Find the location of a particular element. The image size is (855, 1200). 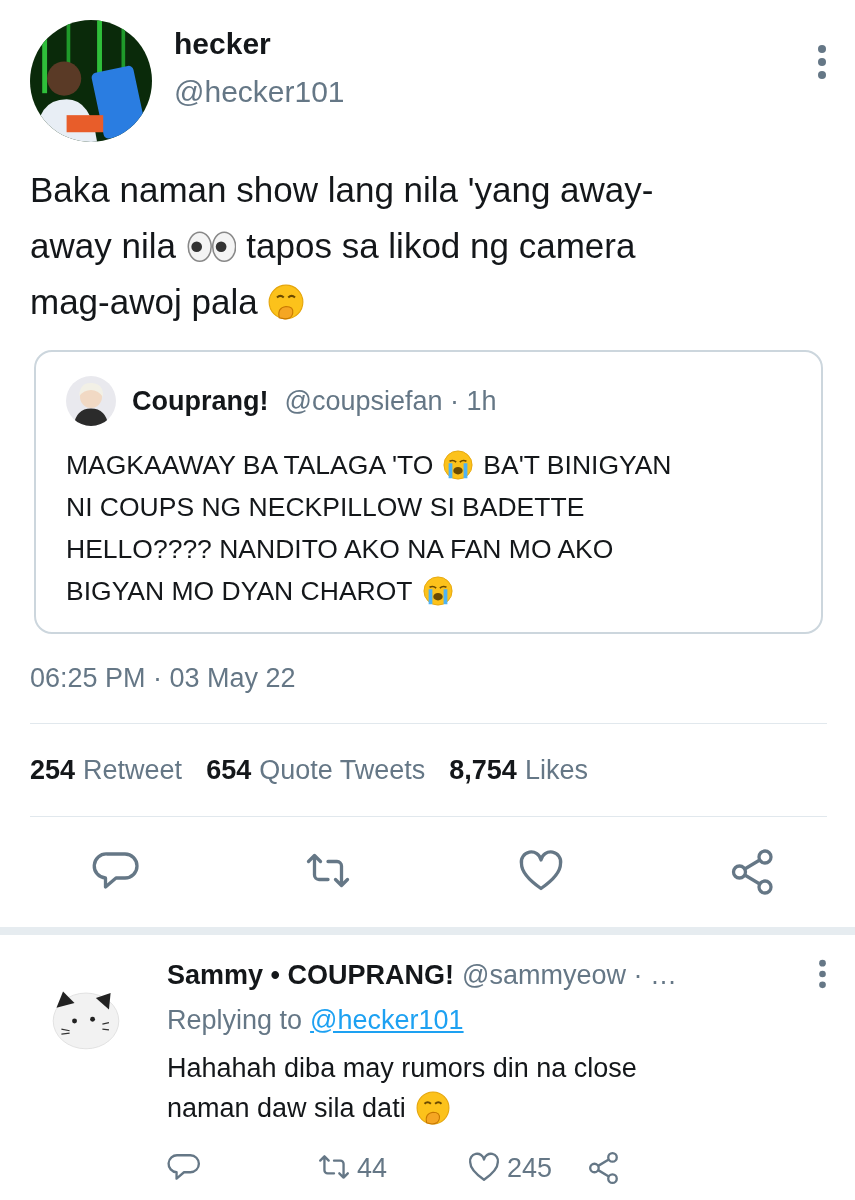

share-icon is located at coordinates (604, 1168).